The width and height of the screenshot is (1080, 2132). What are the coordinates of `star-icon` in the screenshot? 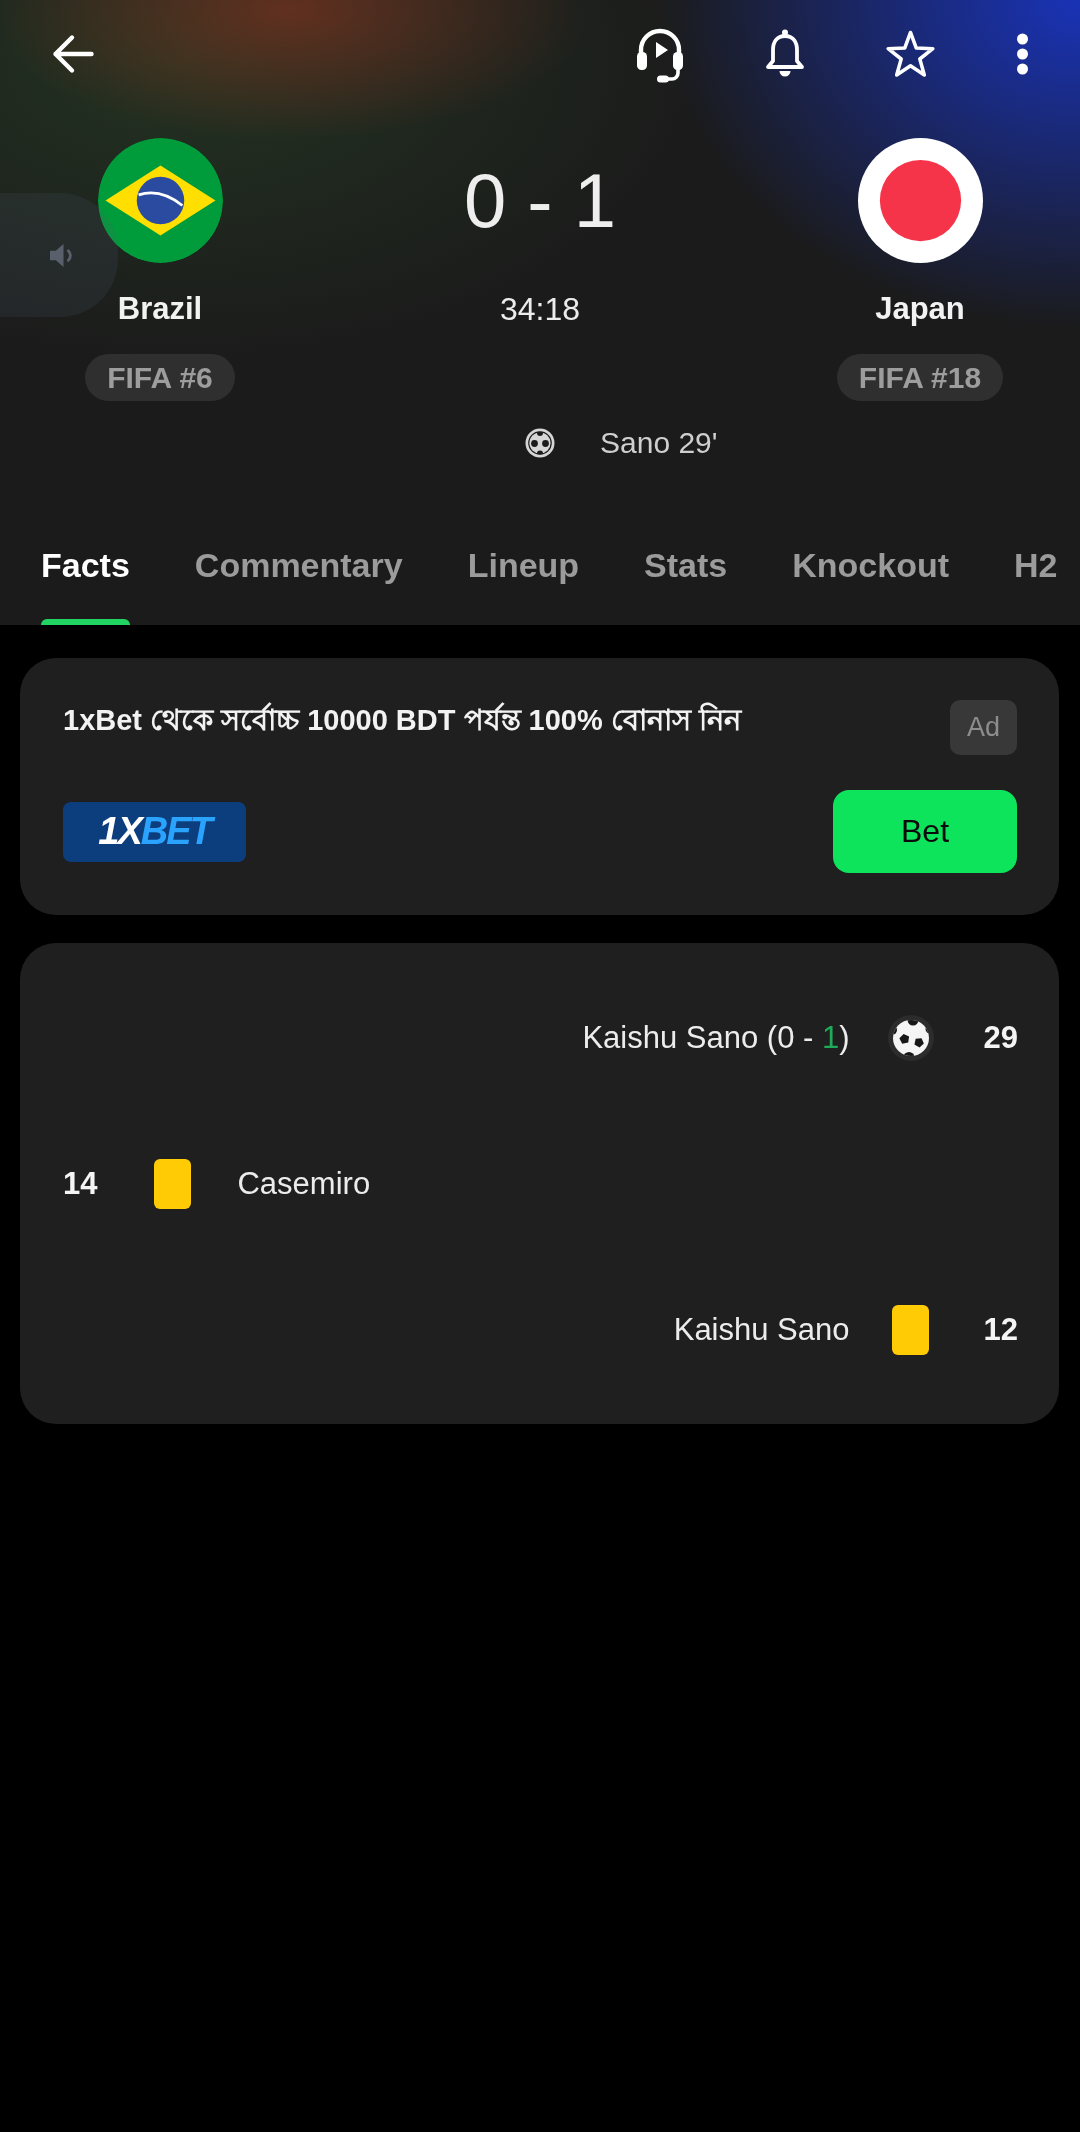 It's located at (910, 54).